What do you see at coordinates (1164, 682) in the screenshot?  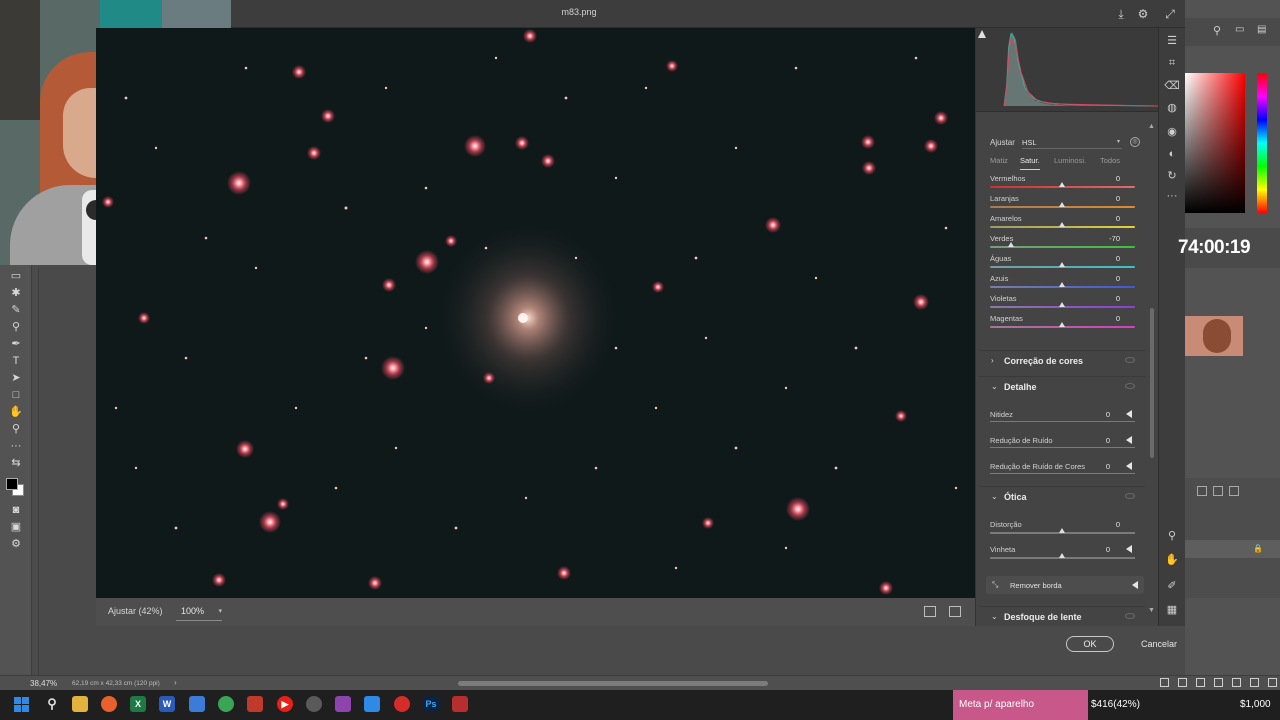 I see `link-icon` at bounding box center [1164, 682].